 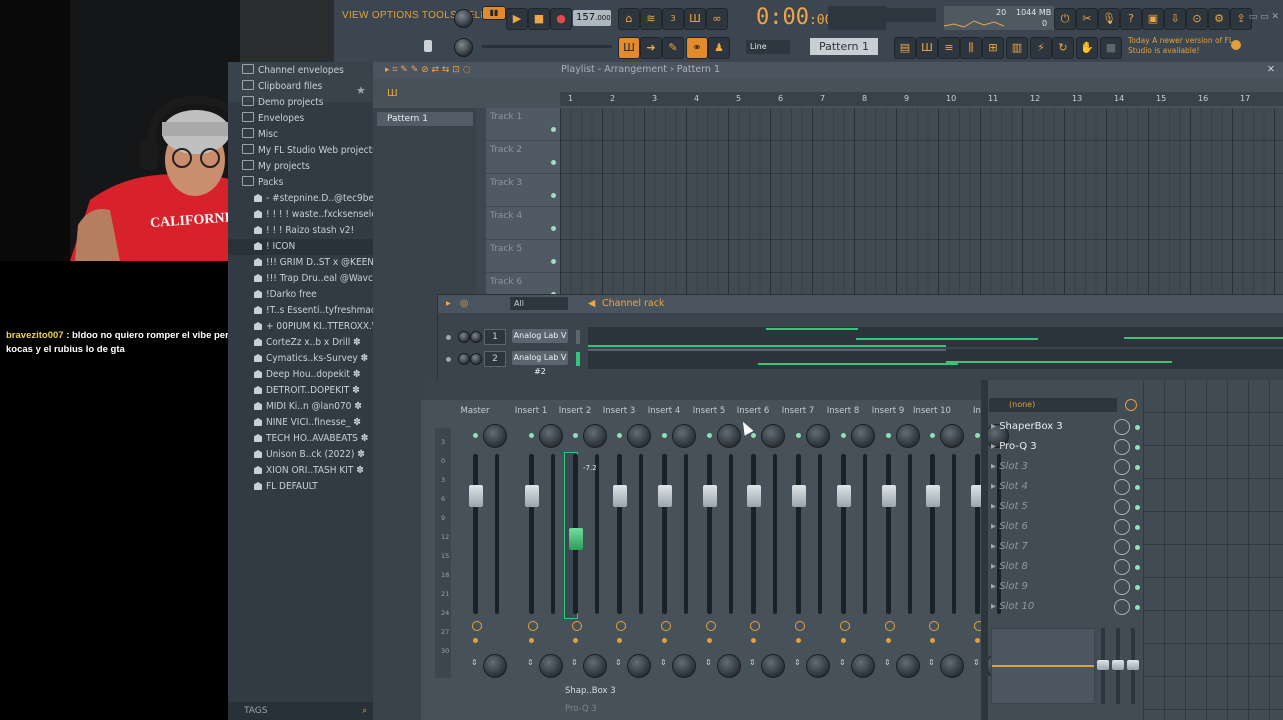 I want to click on mixer-track-label: Insert 2, so click(x=575, y=411).